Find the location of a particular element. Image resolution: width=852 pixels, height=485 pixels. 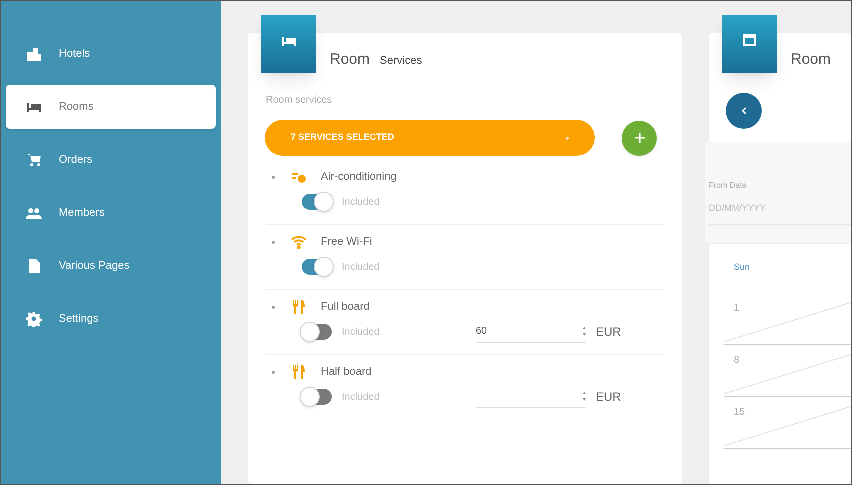

sidebar-item: Rooms is located at coordinates (111, 107).